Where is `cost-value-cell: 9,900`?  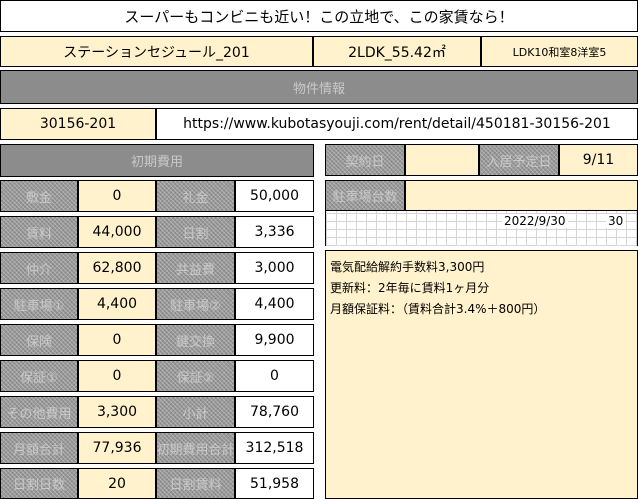
cost-value-cell: 9,900 is located at coordinates (274, 340).